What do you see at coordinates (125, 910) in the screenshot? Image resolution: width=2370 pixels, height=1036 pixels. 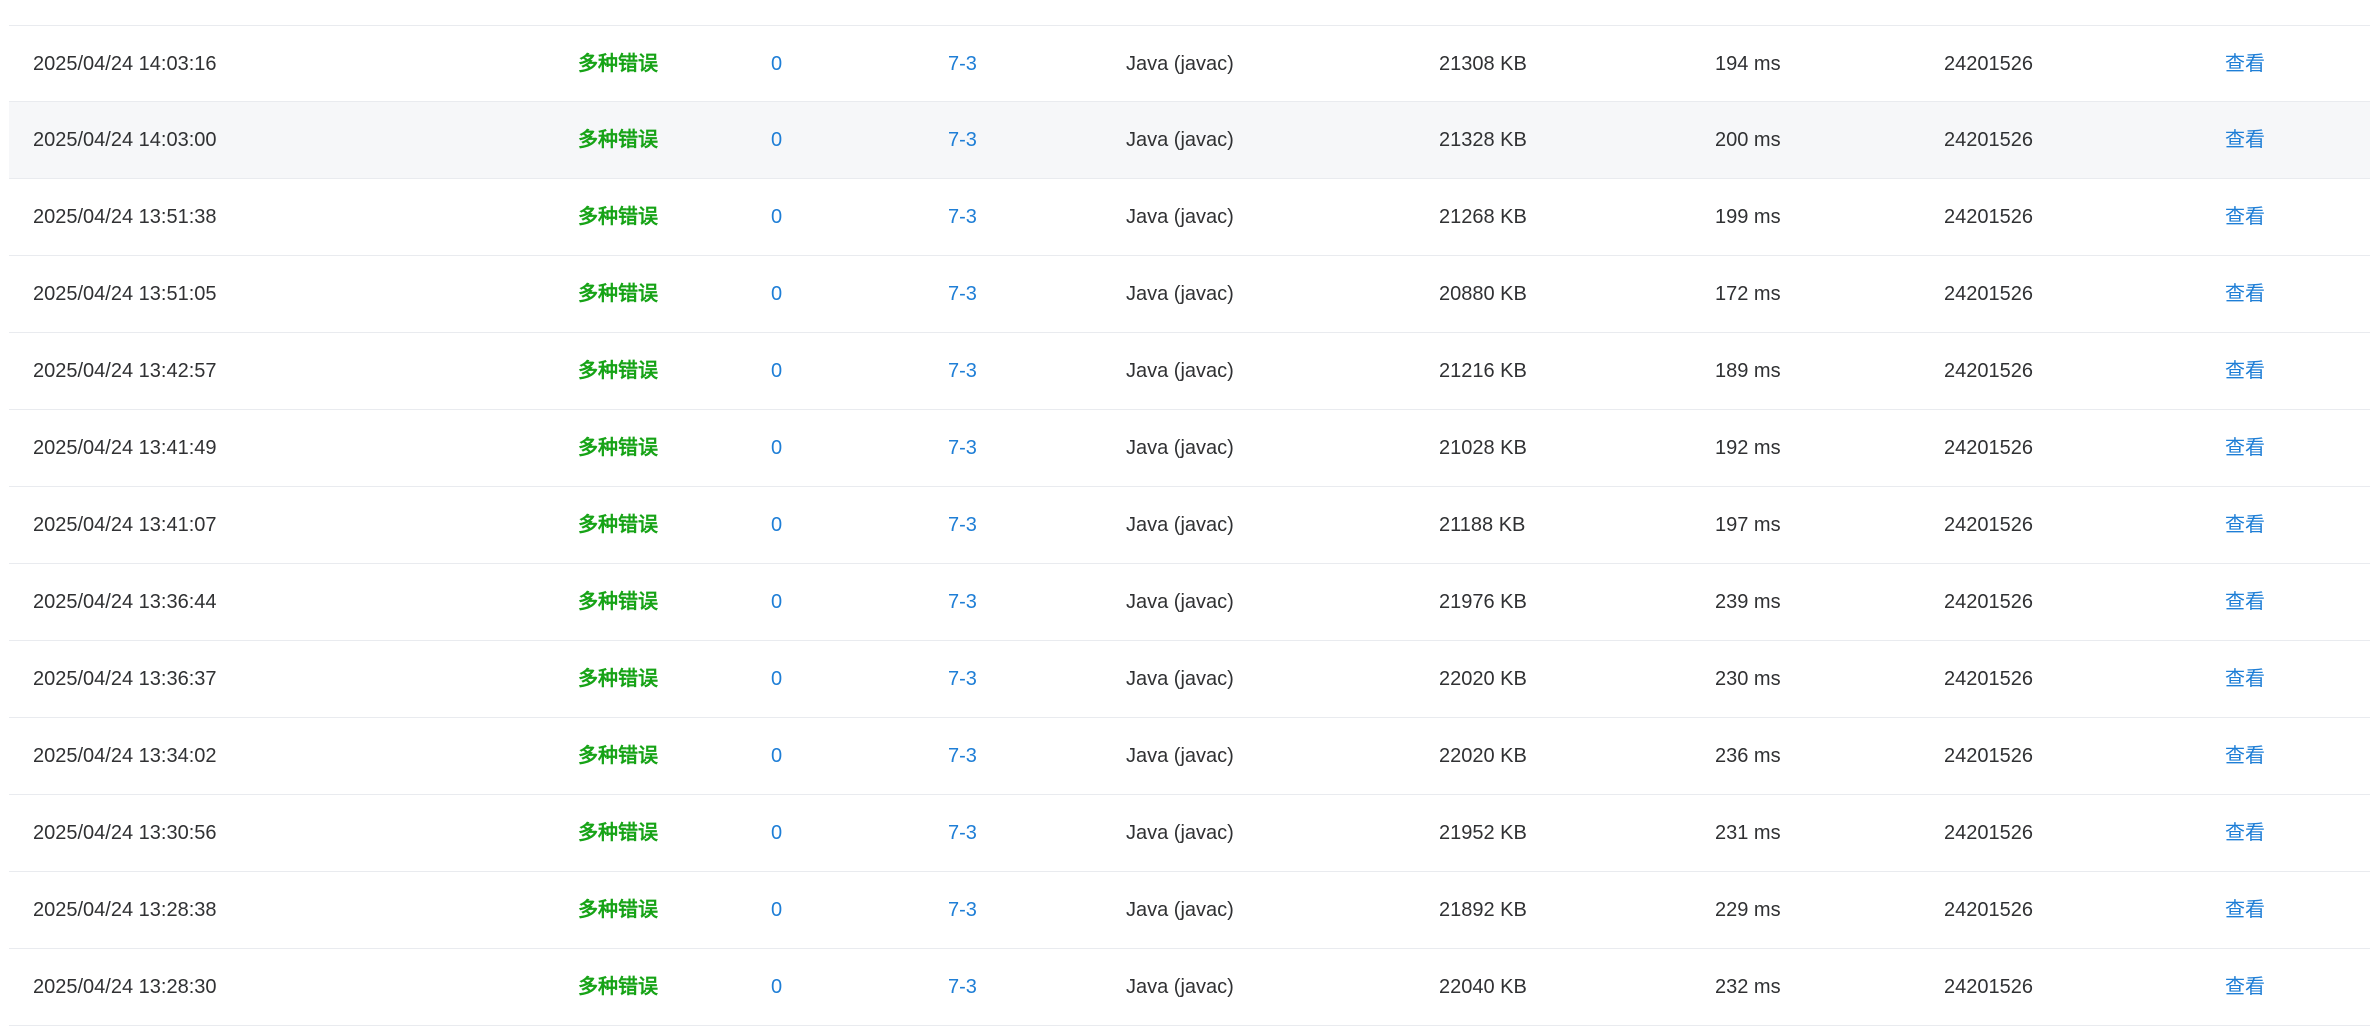 I see `submit-time: 2025/04/24 13:28:38` at bounding box center [125, 910].